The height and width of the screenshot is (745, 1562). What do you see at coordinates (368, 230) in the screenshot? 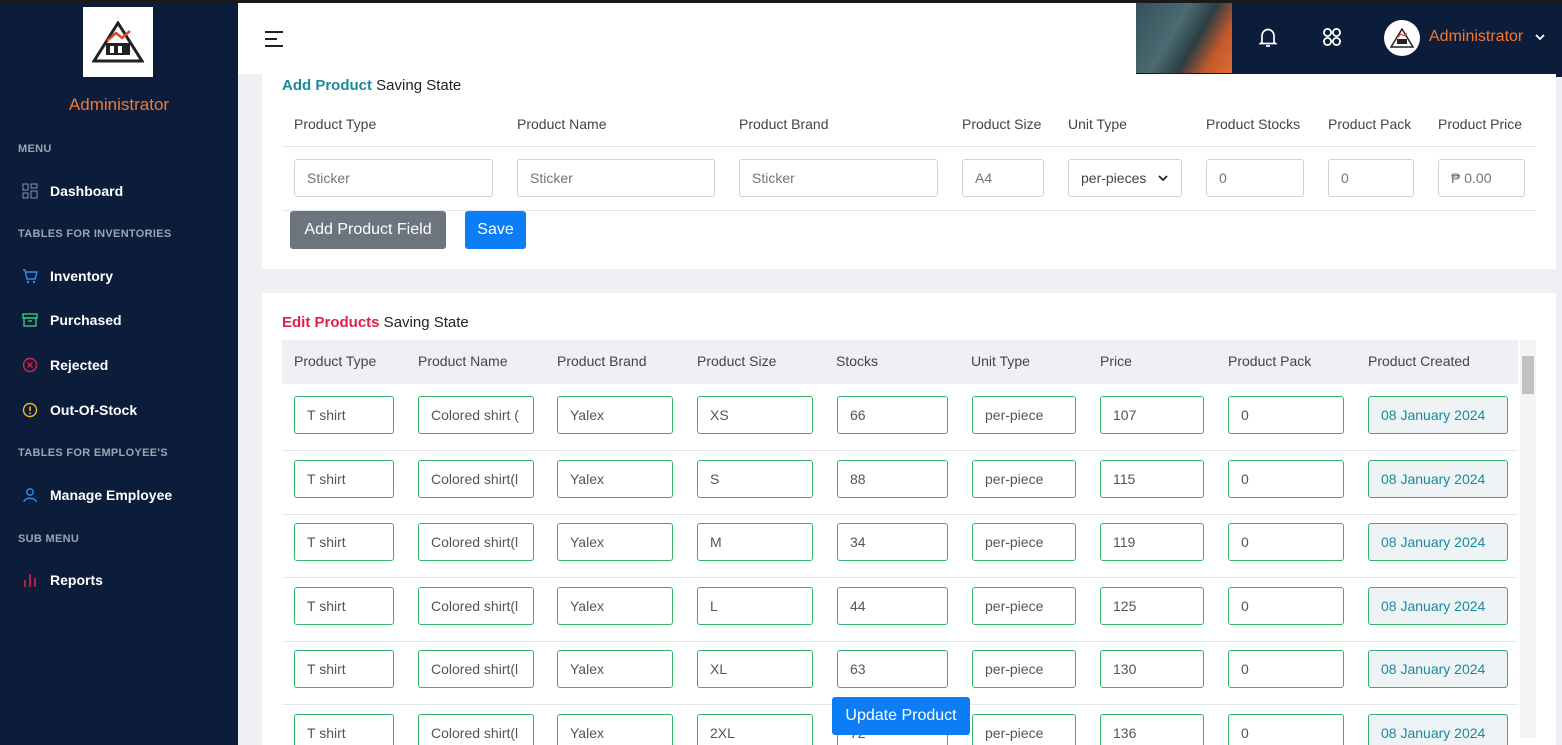
I see `add-product-field-button: Add Product Field` at bounding box center [368, 230].